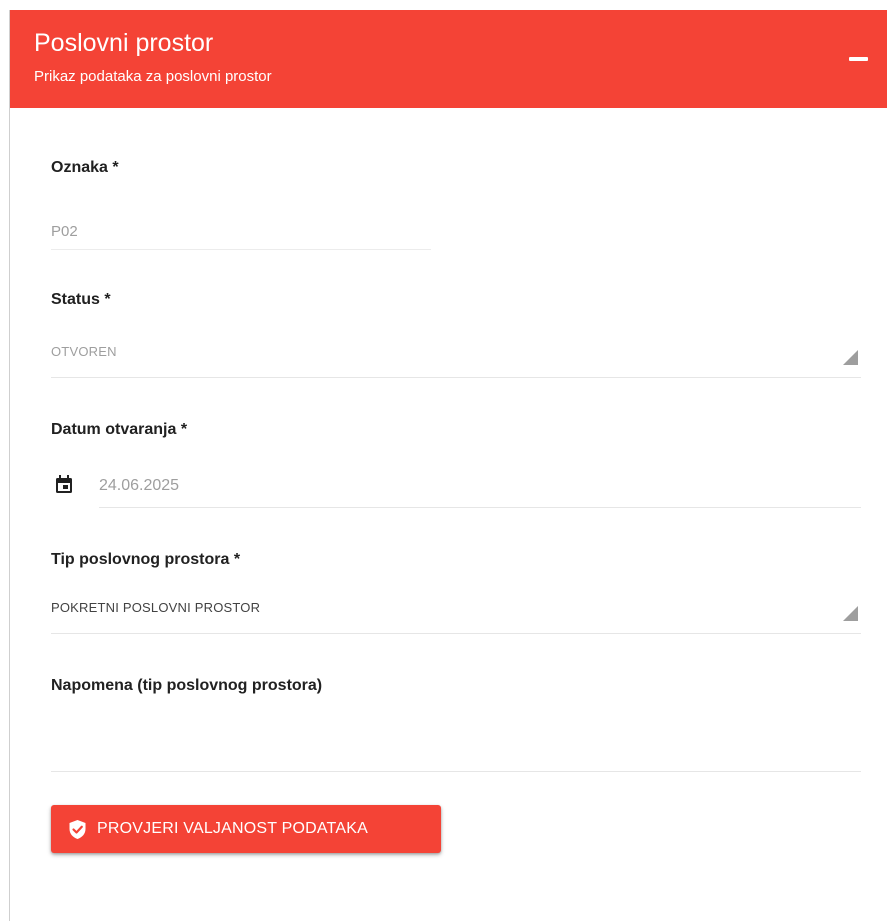 The width and height of the screenshot is (887, 921). What do you see at coordinates (187, 685) in the screenshot?
I see `napomena-label: Napomena (tip poslovnog prostora)` at bounding box center [187, 685].